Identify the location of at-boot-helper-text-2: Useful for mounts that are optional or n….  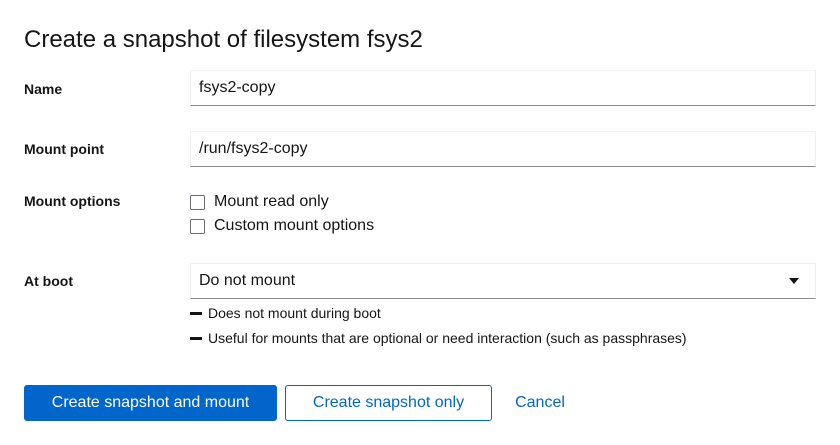
(447, 338).